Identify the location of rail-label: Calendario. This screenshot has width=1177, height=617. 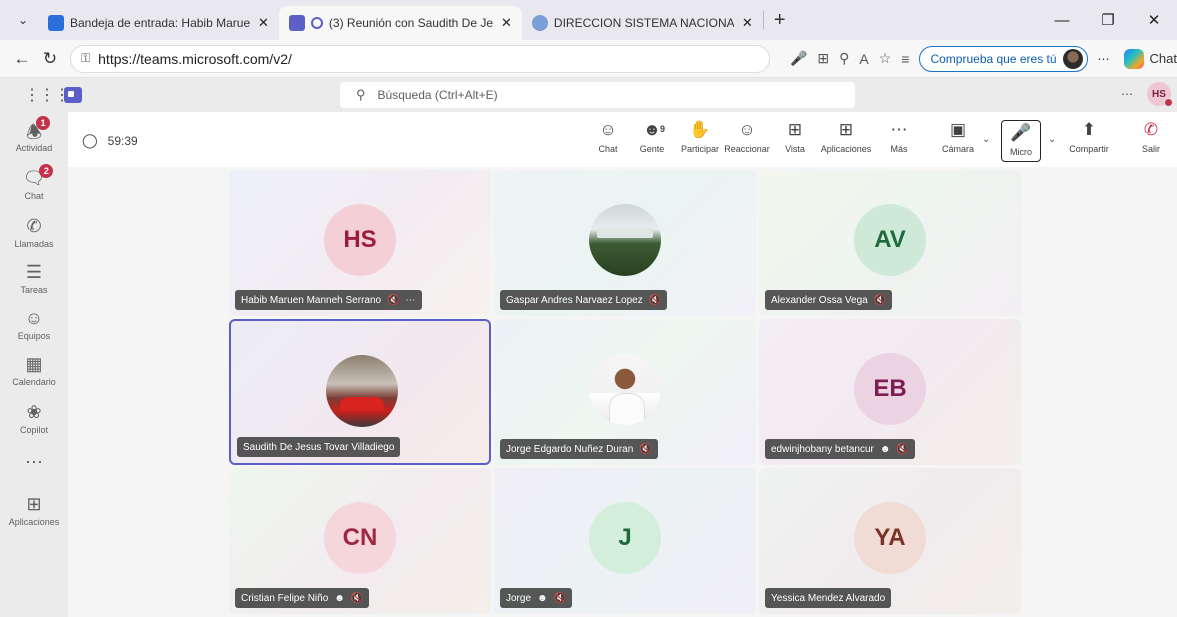
(34, 382).